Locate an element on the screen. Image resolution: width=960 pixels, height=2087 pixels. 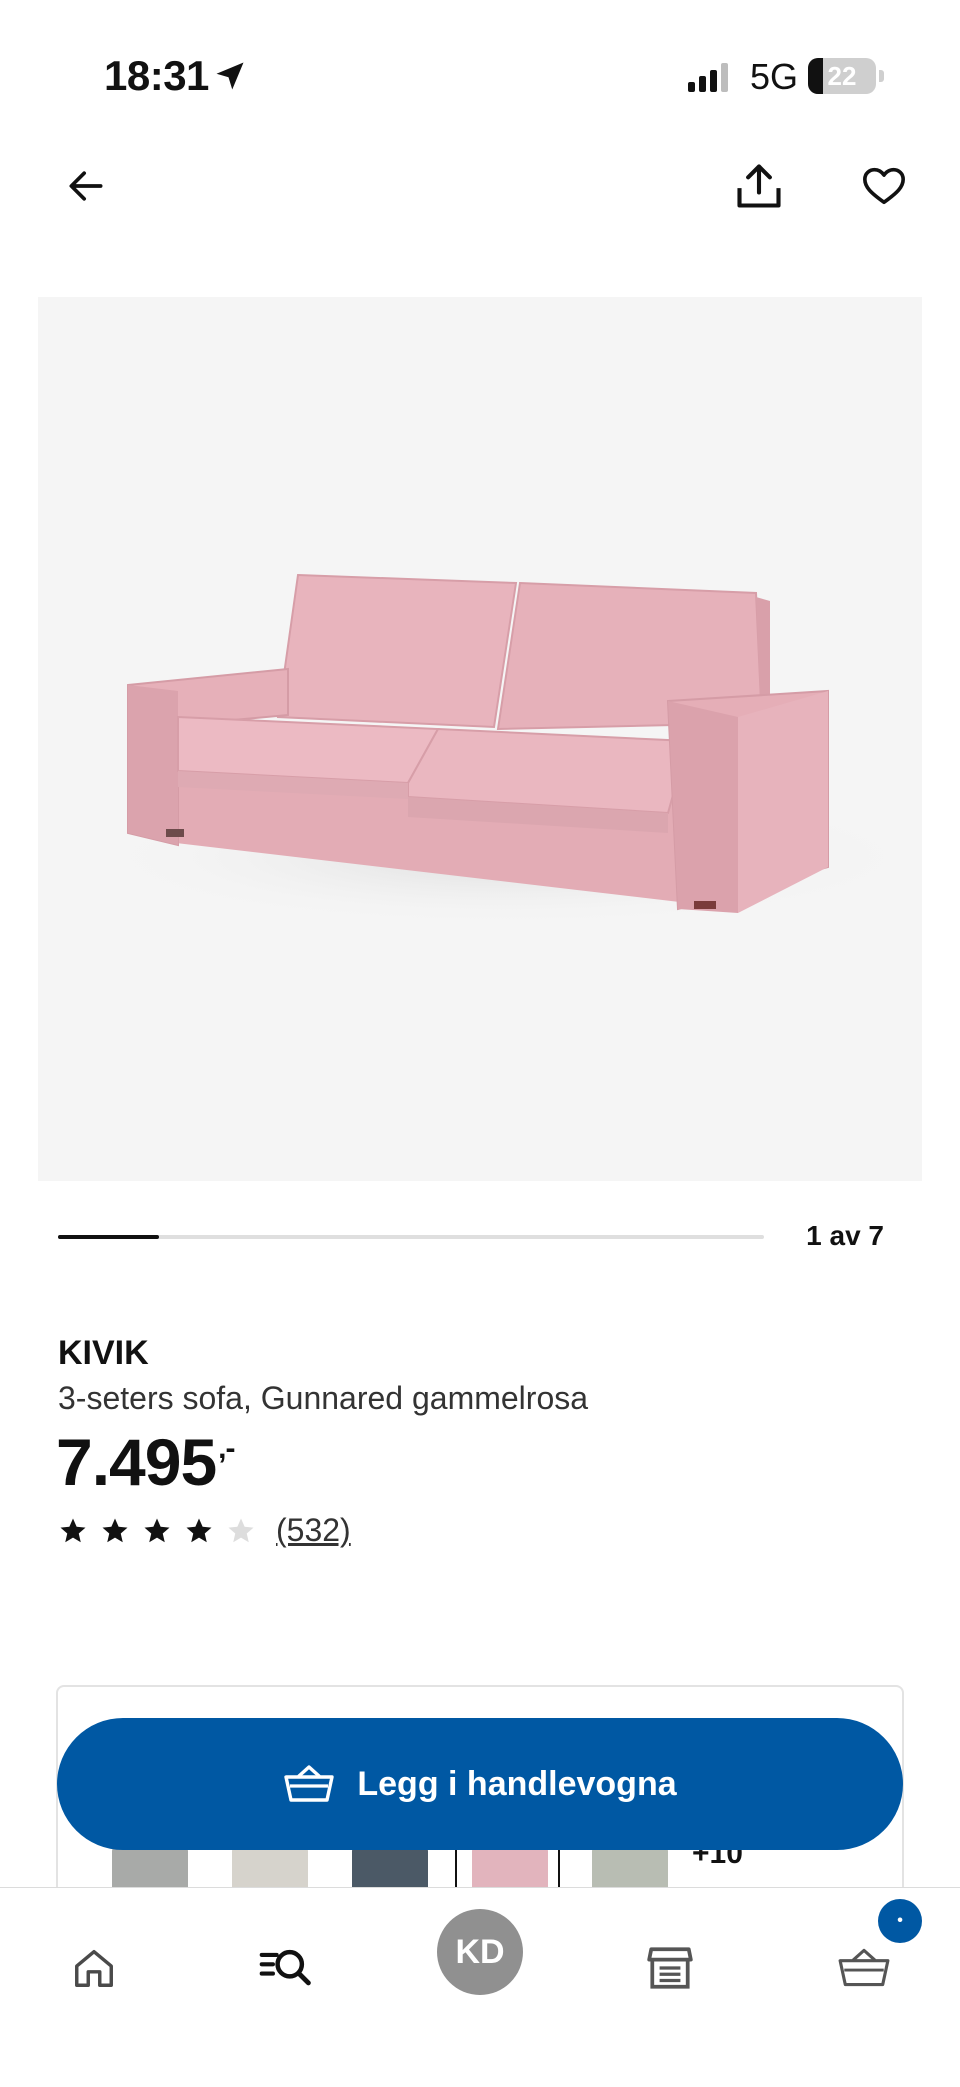
avatar-initials: KD is located at coordinates (480, 1951).